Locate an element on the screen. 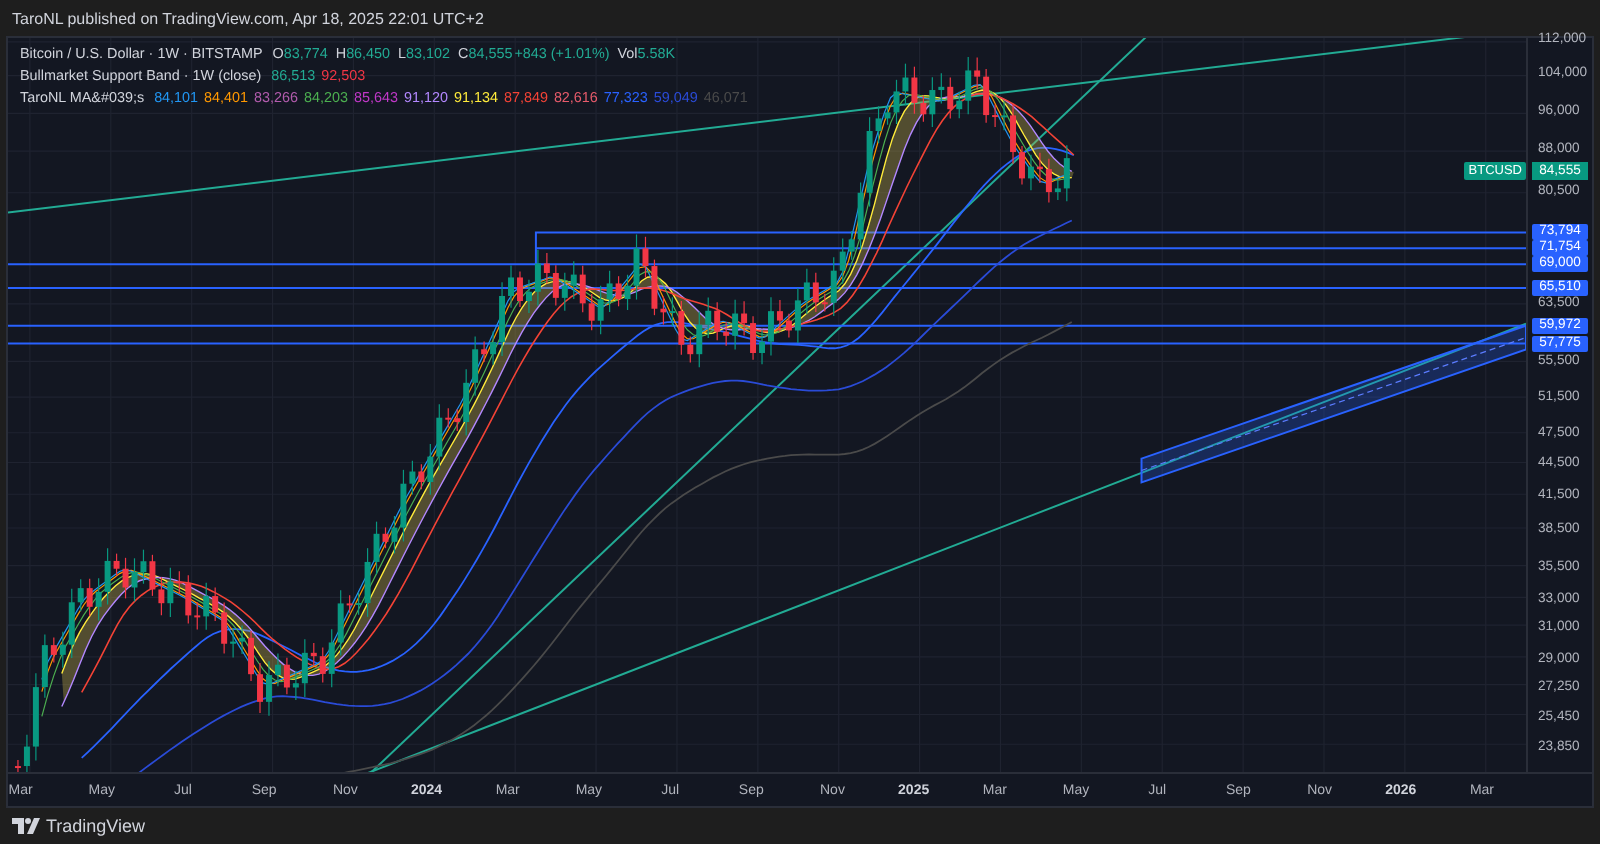  logo-icon is located at coordinates (26, 826).